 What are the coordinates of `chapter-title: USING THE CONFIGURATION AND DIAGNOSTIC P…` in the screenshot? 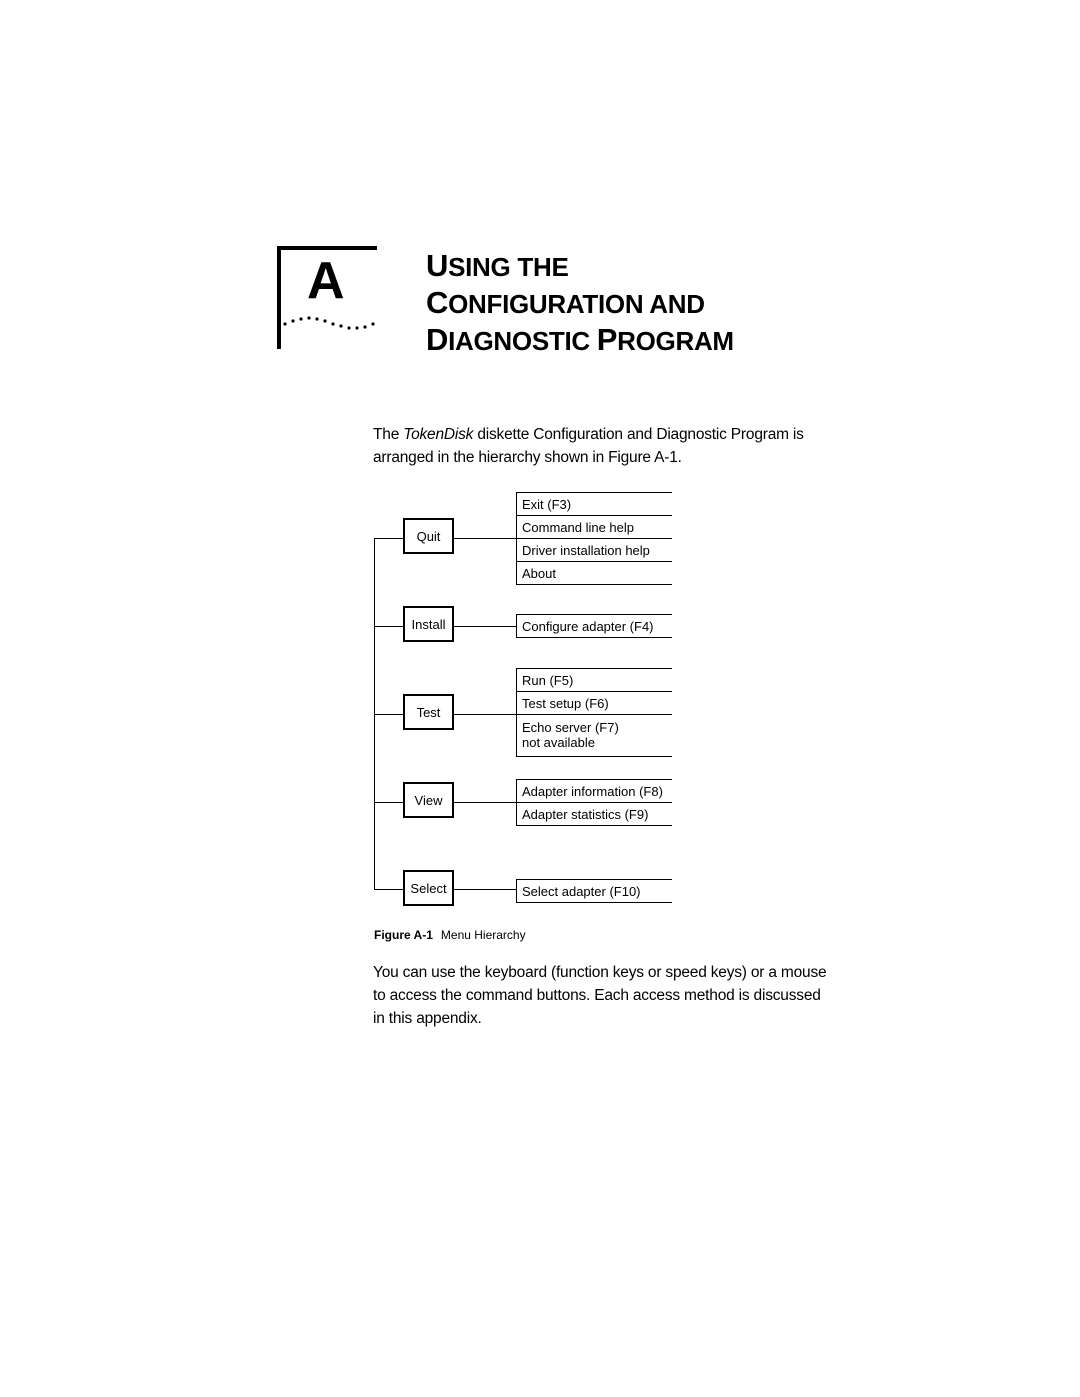 It's located at (580, 303).